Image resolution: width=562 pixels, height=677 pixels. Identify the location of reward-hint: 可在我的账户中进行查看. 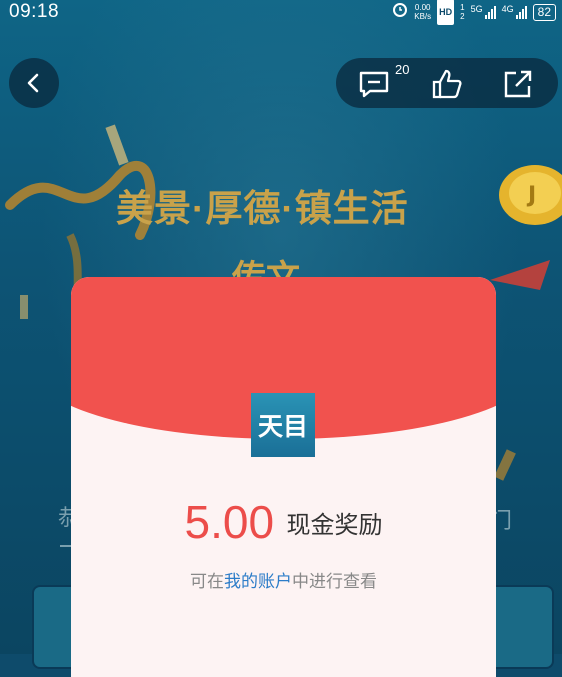
(283, 581).